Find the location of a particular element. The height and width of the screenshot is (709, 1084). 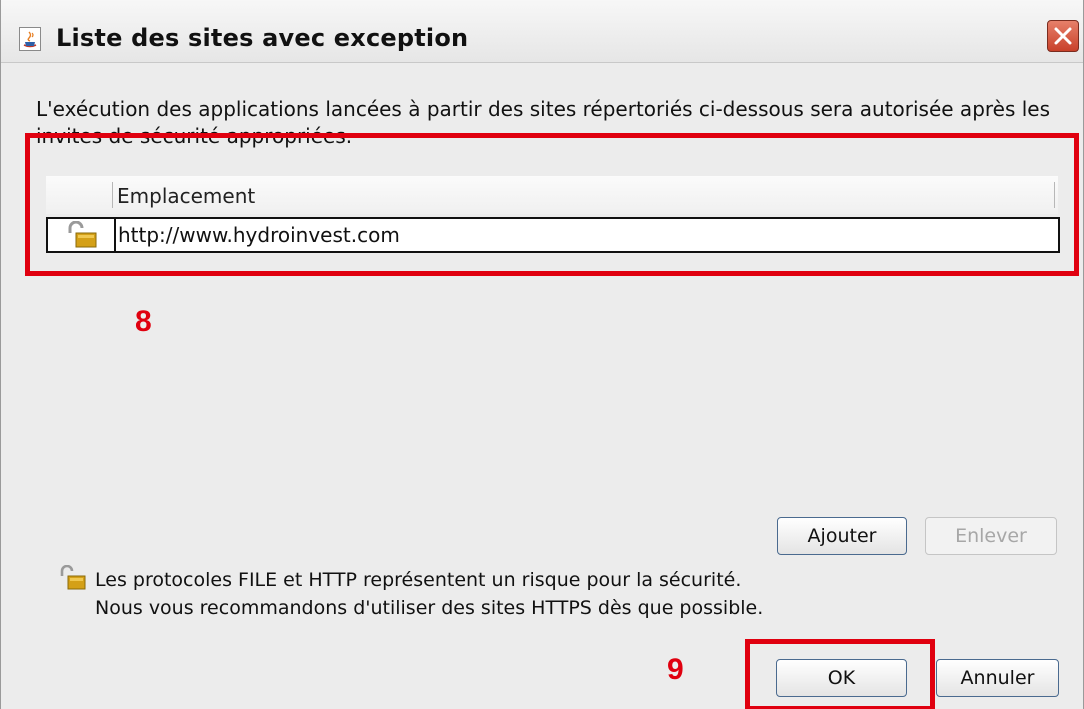

java-icon is located at coordinates (30, 39).